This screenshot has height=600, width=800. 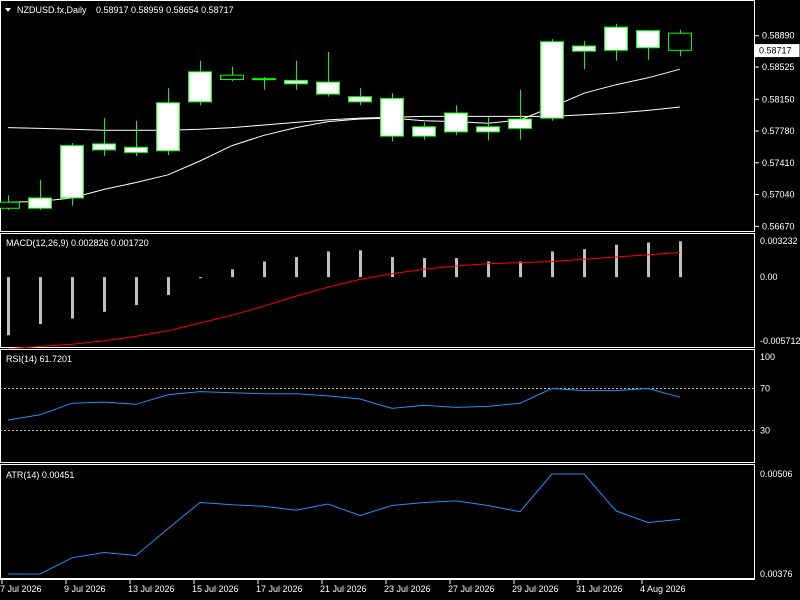 I want to click on symbol-title: NZDUSD.fx,Daily, so click(x=52, y=10).